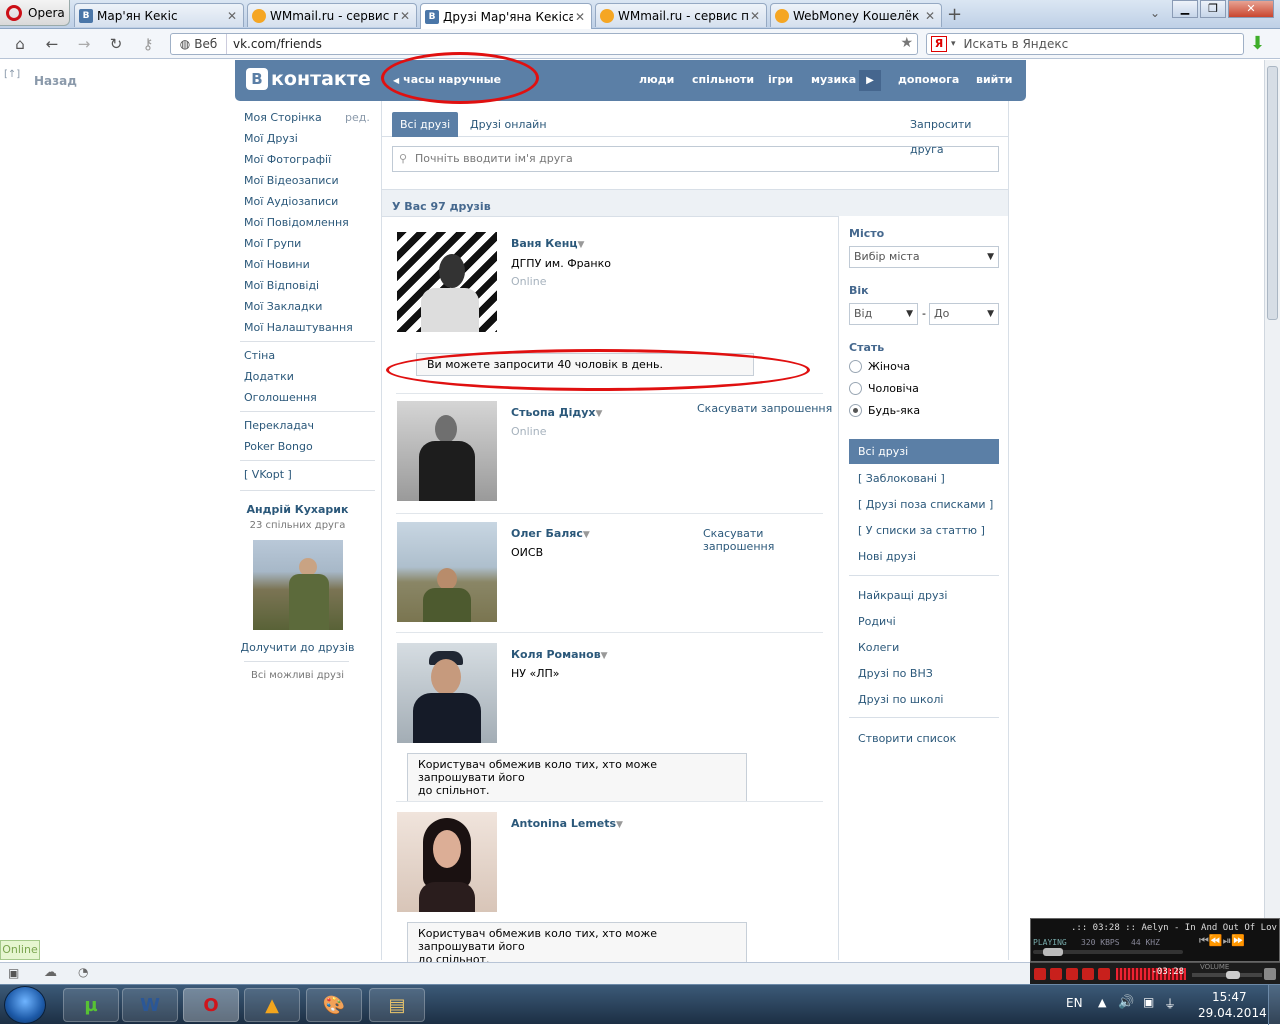 The height and width of the screenshot is (1025, 1280). Describe the element at coordinates (150, 1005) in the screenshot. I see `word-icon: W` at that location.